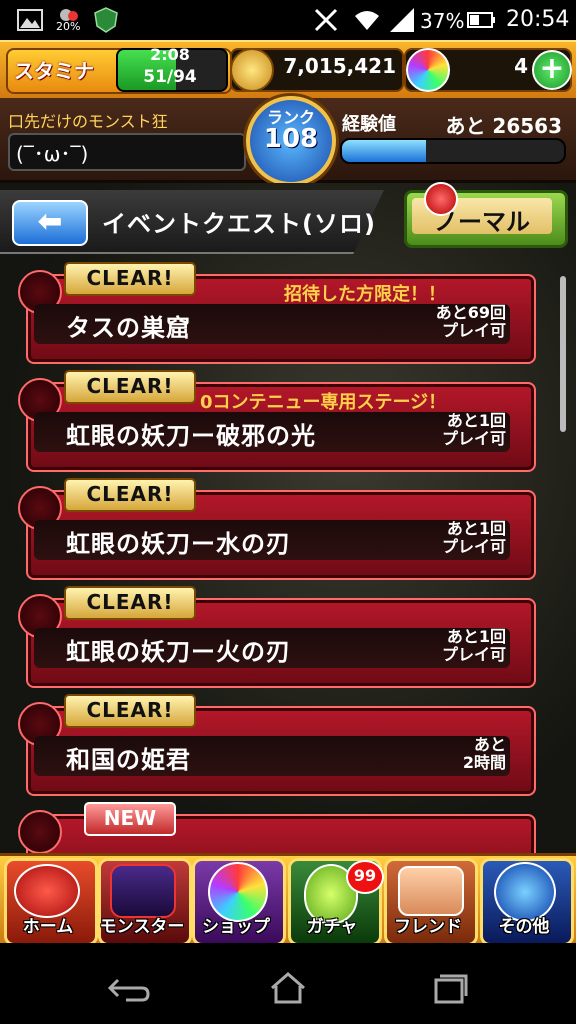 This screenshot has width=576, height=1024. Describe the element at coordinates (288, 827) in the screenshot. I see `quest-item: NEW` at that location.